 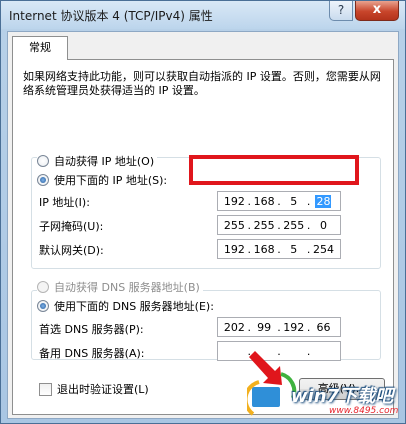 I want to click on auto-dns-label: 自动获得 DNS 服务器地址(B), so click(x=127, y=287).